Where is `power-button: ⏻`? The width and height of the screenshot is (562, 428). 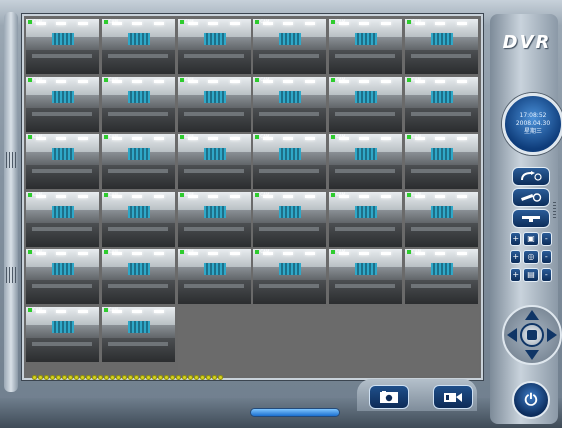
power-button: ⏻ is located at coordinates (531, 400).